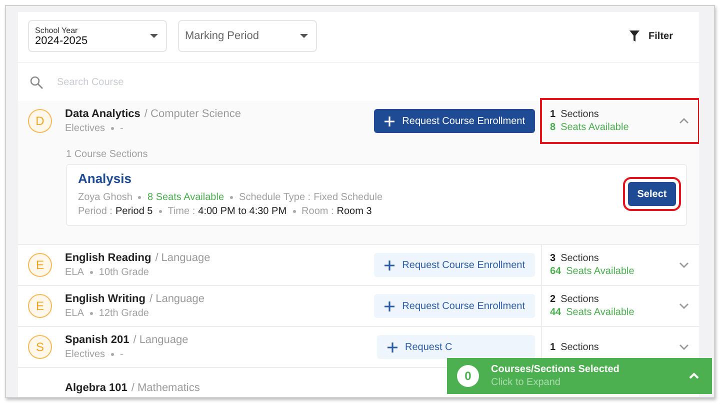 Image resolution: width=724 pixels, height=404 pixels. I want to click on time-label: Time :, so click(182, 211).